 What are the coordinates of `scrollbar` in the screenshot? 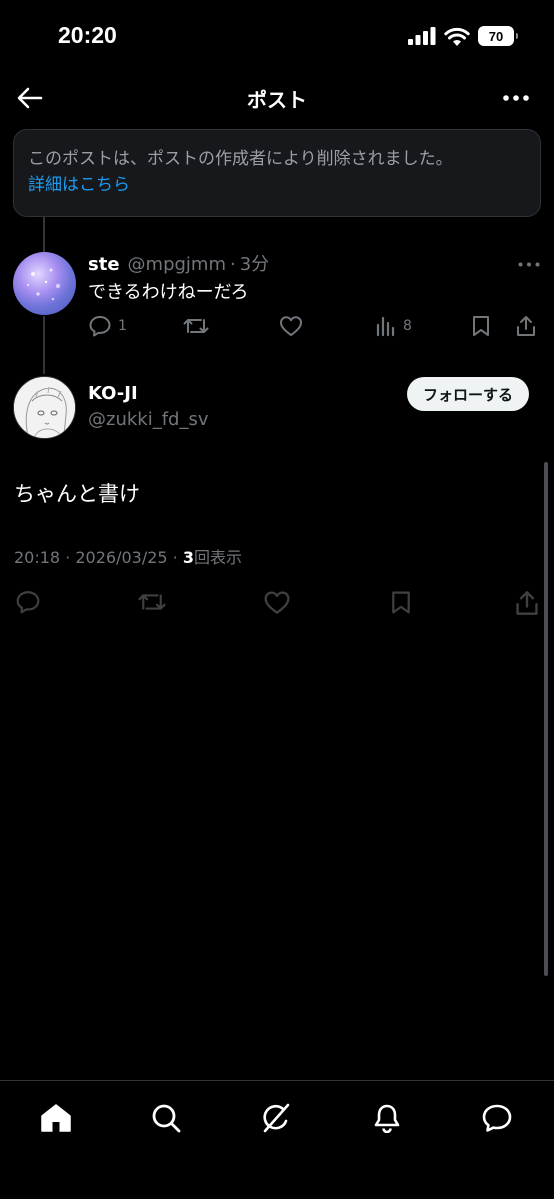 It's located at (546, 719).